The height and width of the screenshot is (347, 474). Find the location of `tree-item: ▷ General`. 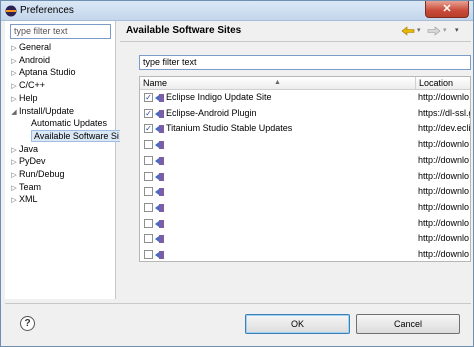

tree-item: ▷ General is located at coordinates (30, 47).